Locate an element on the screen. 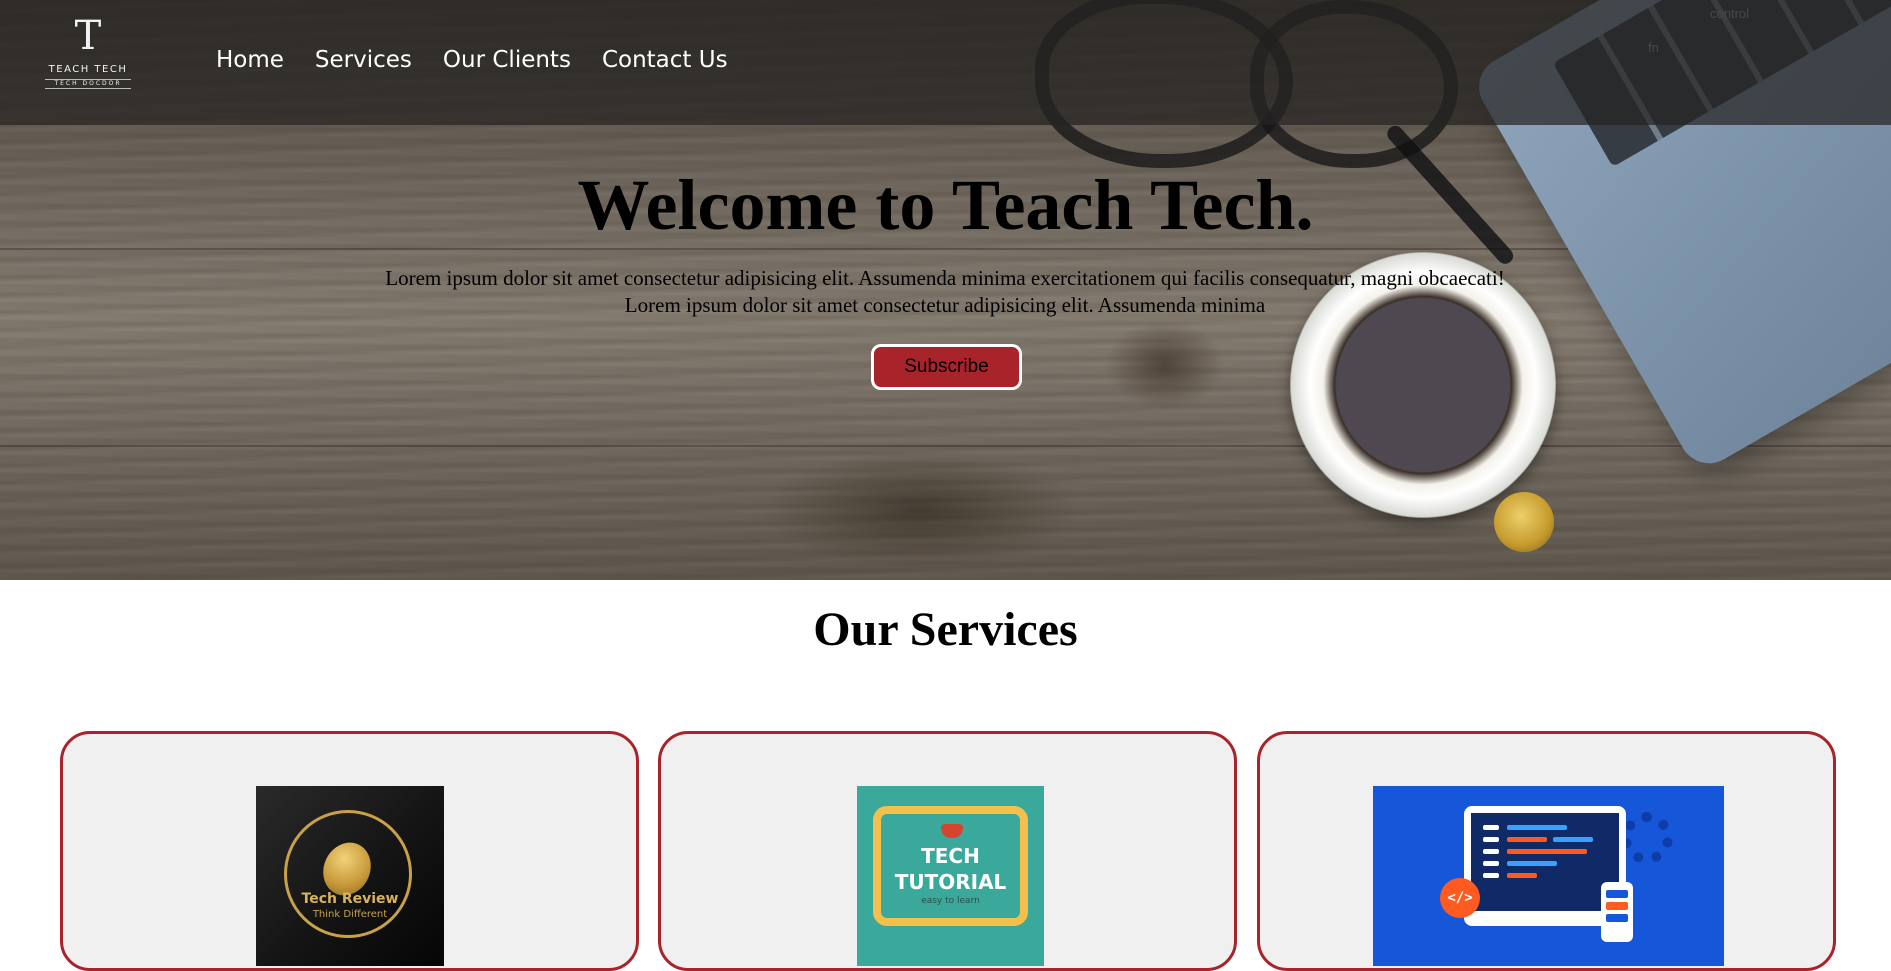 This screenshot has width=1891, height=971. service-card-web-development: </> is located at coordinates (1546, 851).